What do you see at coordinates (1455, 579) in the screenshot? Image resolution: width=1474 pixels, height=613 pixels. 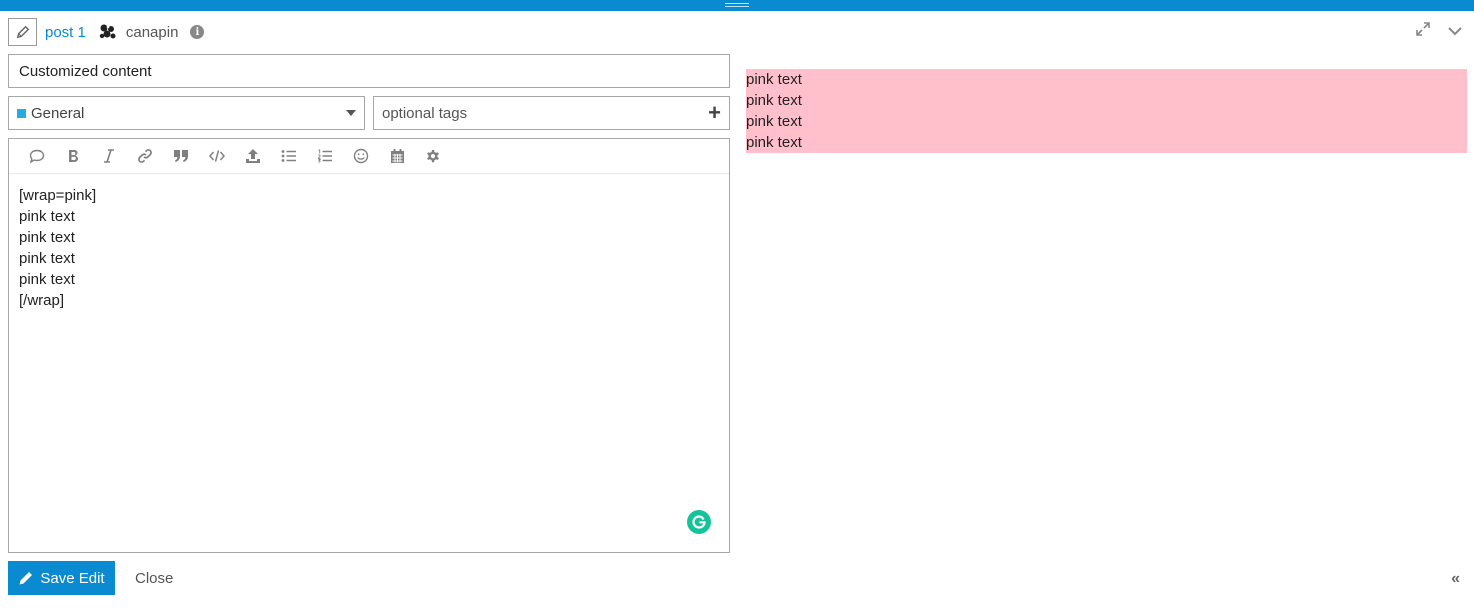 I see `collapse-preview-icon: «` at bounding box center [1455, 579].